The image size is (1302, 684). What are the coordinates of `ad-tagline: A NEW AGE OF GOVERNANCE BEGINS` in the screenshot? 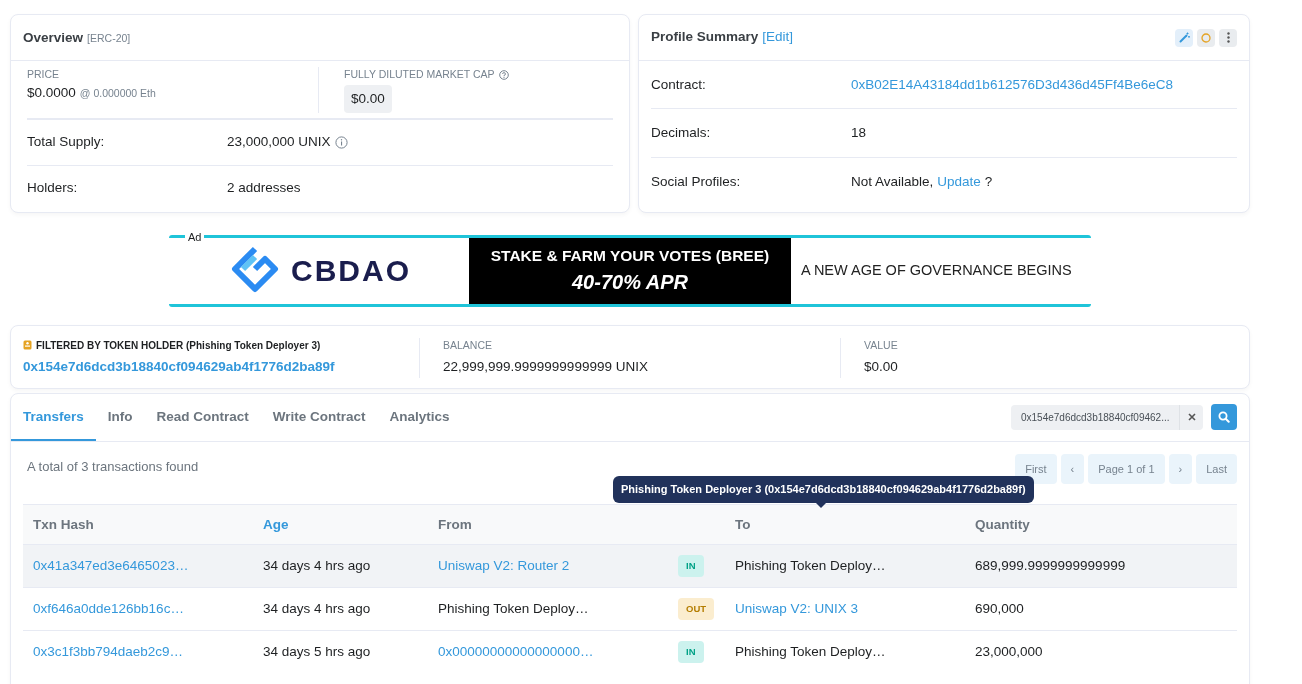 It's located at (936, 270).